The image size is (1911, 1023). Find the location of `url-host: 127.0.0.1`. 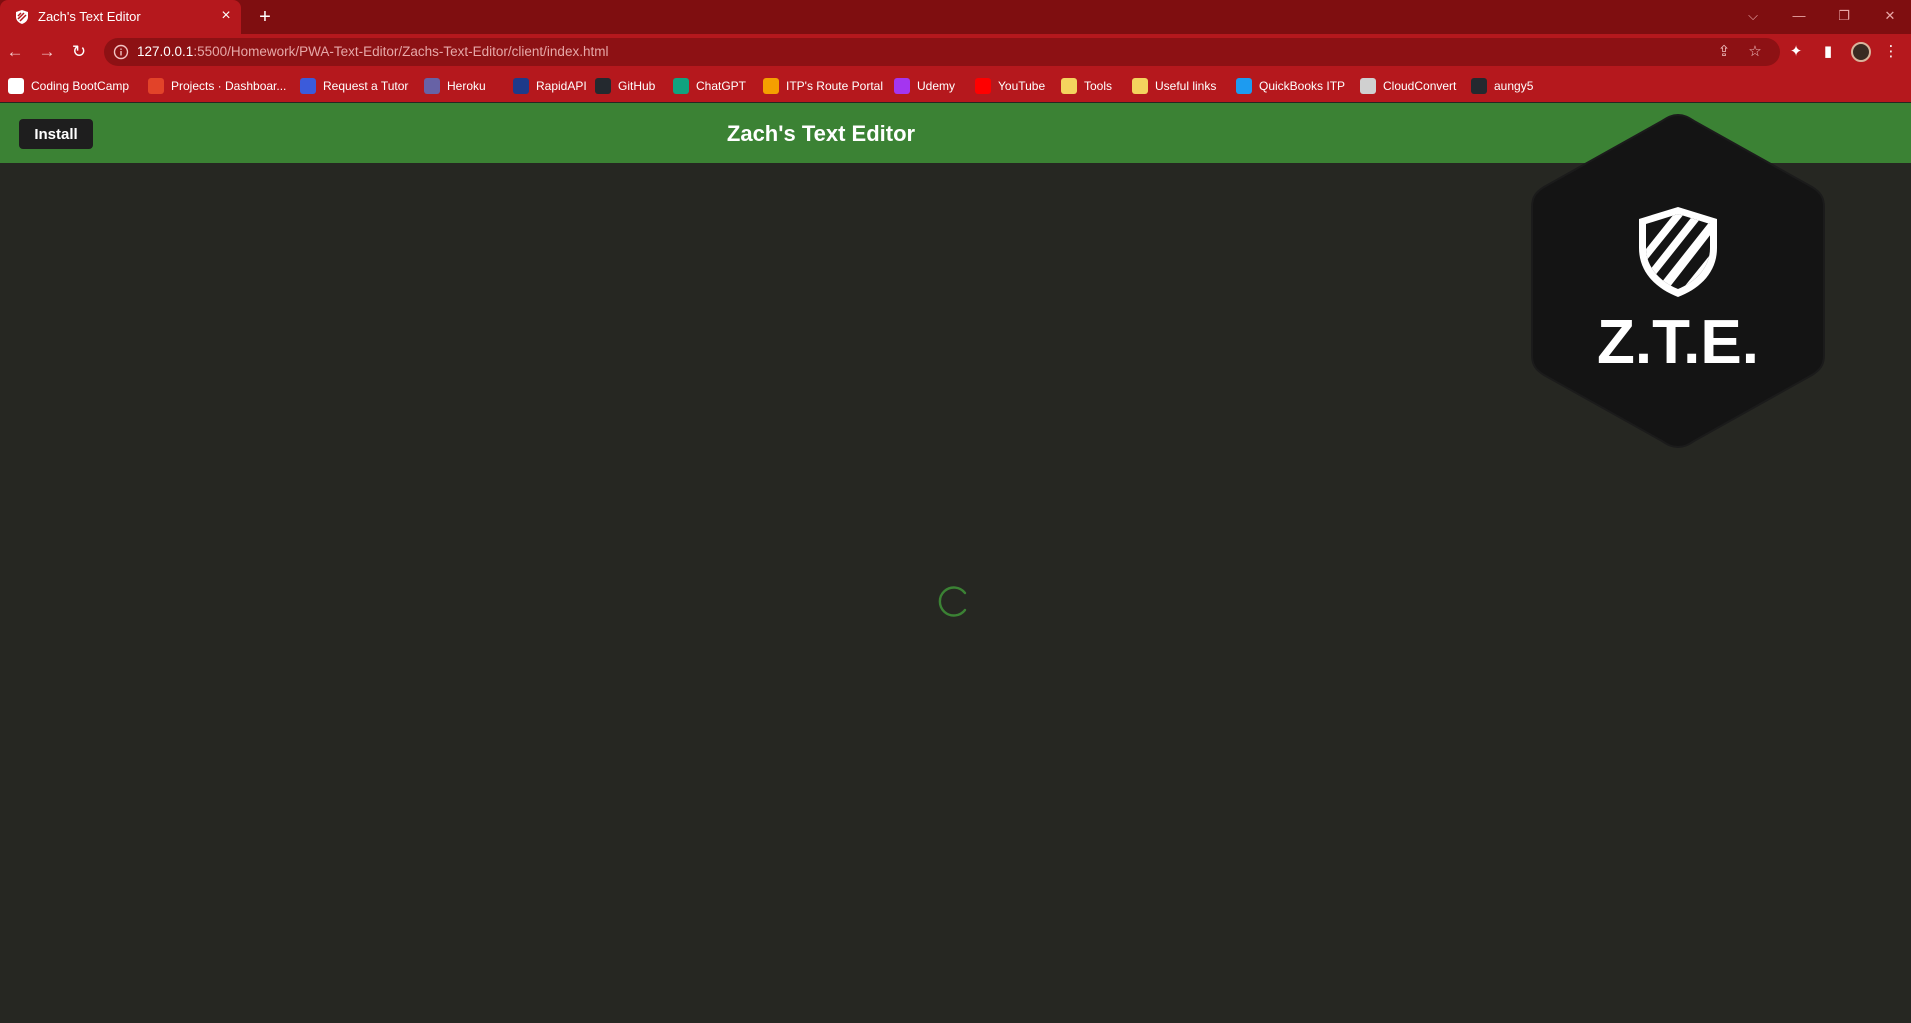

url-host: 127.0.0.1 is located at coordinates (165, 51).